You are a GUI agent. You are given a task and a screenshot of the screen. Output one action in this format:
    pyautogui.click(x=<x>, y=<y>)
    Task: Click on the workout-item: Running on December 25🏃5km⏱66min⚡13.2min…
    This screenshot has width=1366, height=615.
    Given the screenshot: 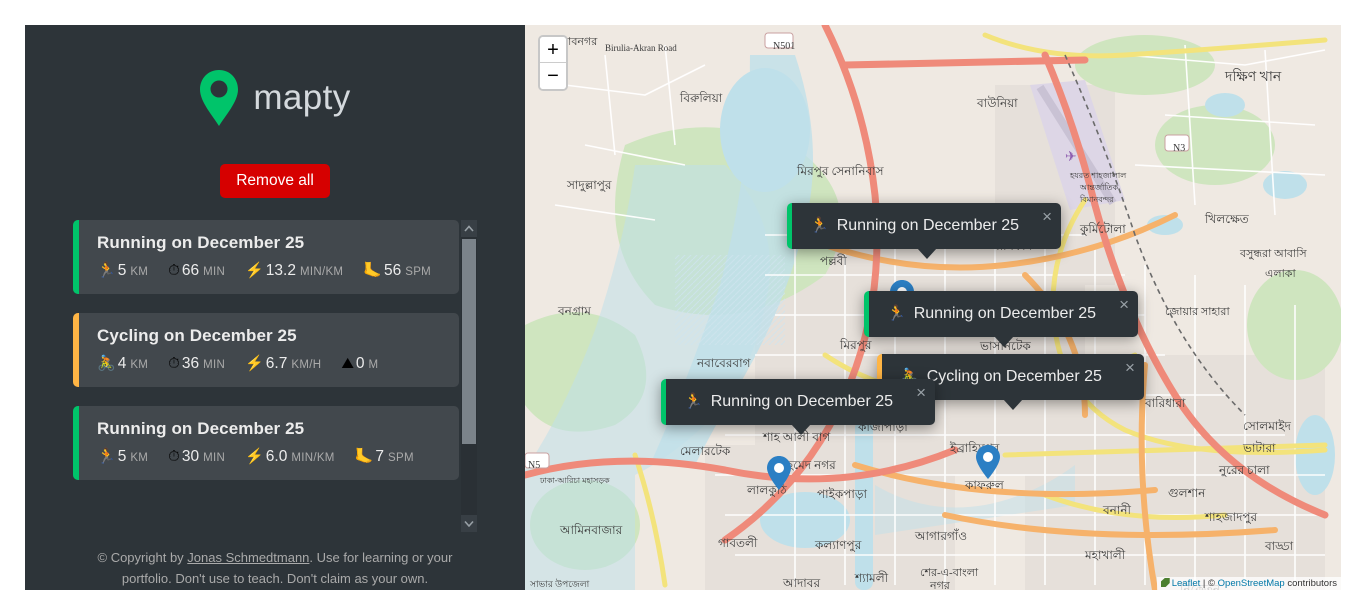 What is the action you would take?
    pyautogui.click(x=266, y=257)
    